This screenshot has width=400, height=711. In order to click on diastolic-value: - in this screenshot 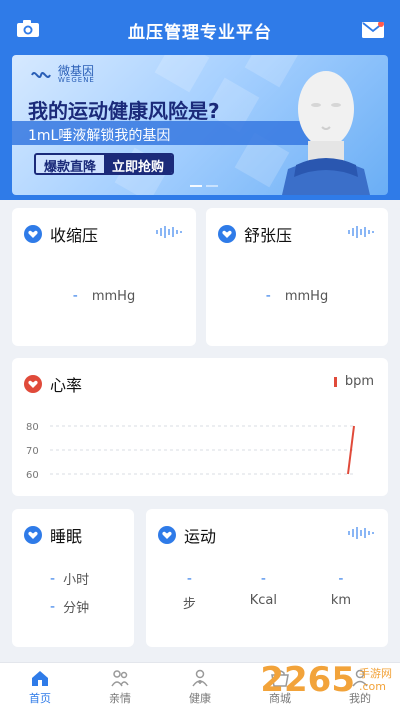, I will do `click(268, 296)`.